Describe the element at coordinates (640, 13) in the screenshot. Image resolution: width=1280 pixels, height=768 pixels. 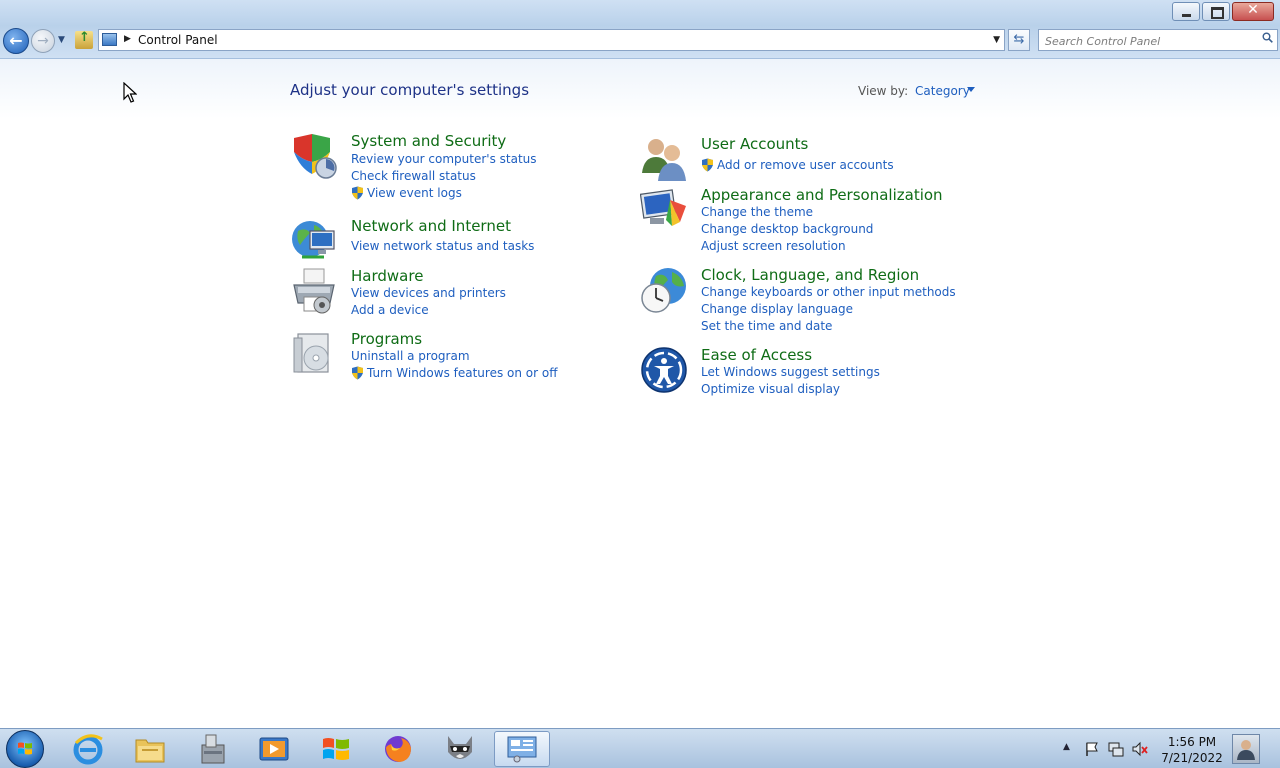
I see `window-title-bar: ✕` at that location.